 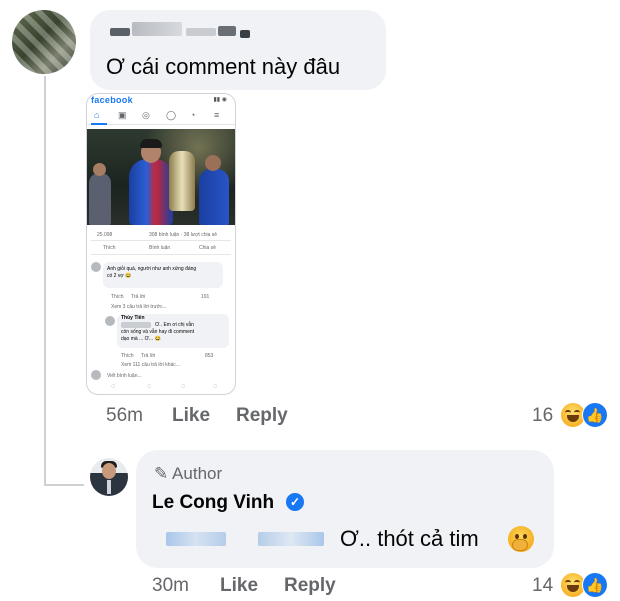 What do you see at coordinates (213, 163) in the screenshot?
I see `photo-teammate-head` at bounding box center [213, 163].